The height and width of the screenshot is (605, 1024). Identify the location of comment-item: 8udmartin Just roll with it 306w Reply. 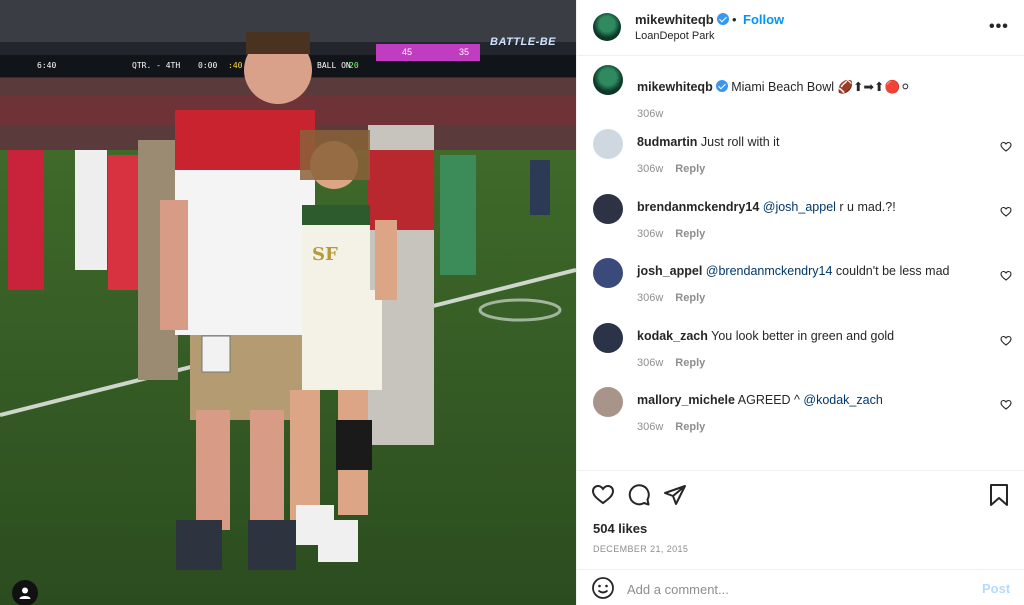
(800, 151).